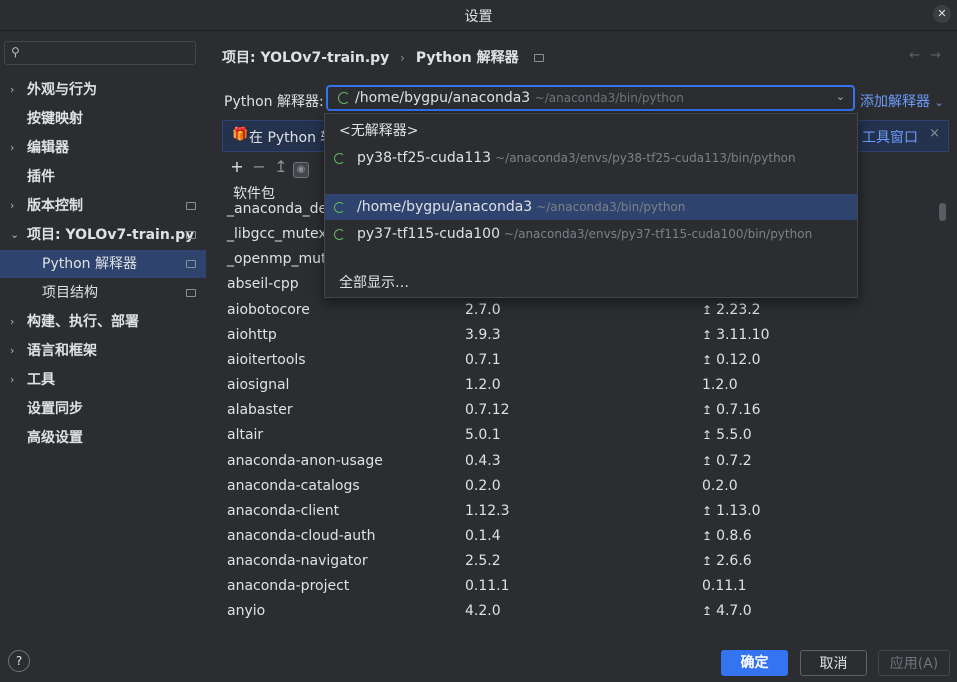 The width and height of the screenshot is (957, 682). What do you see at coordinates (727, 536) in the screenshot?
I see `package-latest: ↥ 0.8.6` at bounding box center [727, 536].